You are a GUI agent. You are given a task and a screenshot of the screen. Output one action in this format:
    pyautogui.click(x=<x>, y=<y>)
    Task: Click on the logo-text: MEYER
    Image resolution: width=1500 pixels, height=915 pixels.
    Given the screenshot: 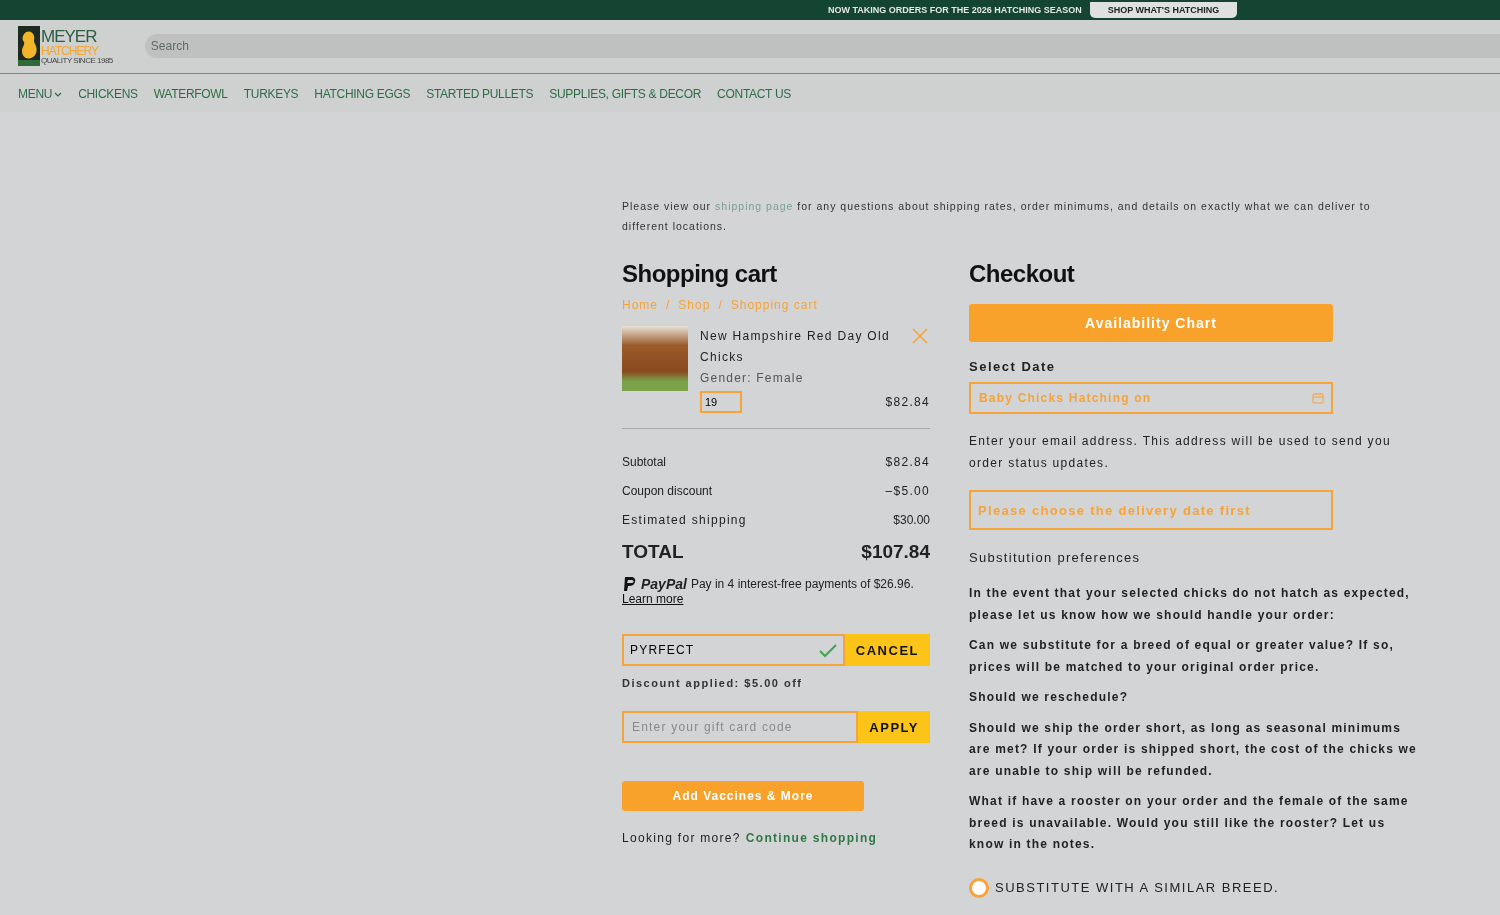 What is the action you would take?
    pyautogui.click(x=69, y=36)
    